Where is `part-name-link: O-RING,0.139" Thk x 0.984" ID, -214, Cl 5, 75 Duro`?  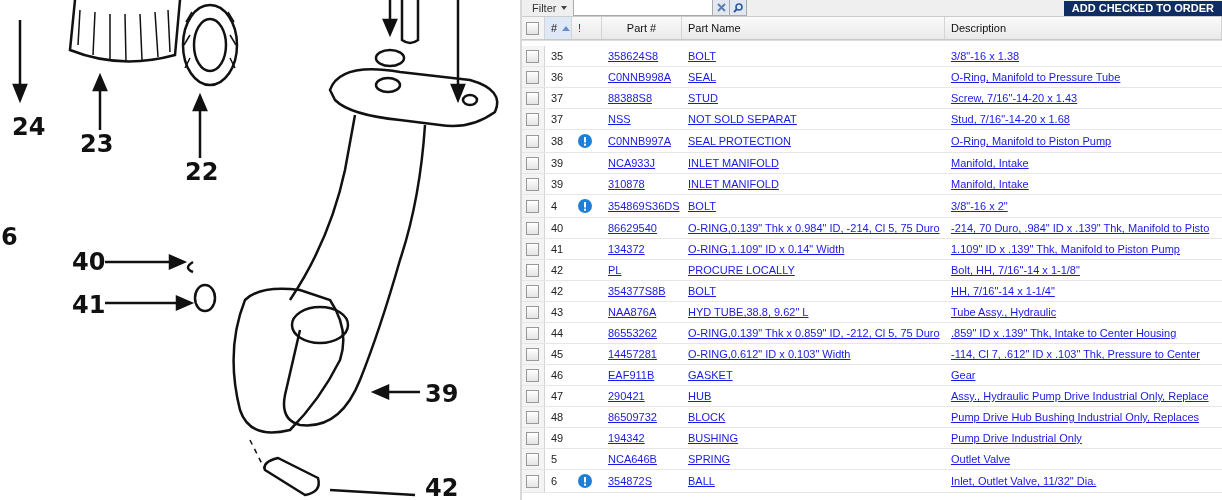 part-name-link: O-RING,0.139" Thk x 0.984" ID, -214, Cl 5, 75 Duro is located at coordinates (814, 228).